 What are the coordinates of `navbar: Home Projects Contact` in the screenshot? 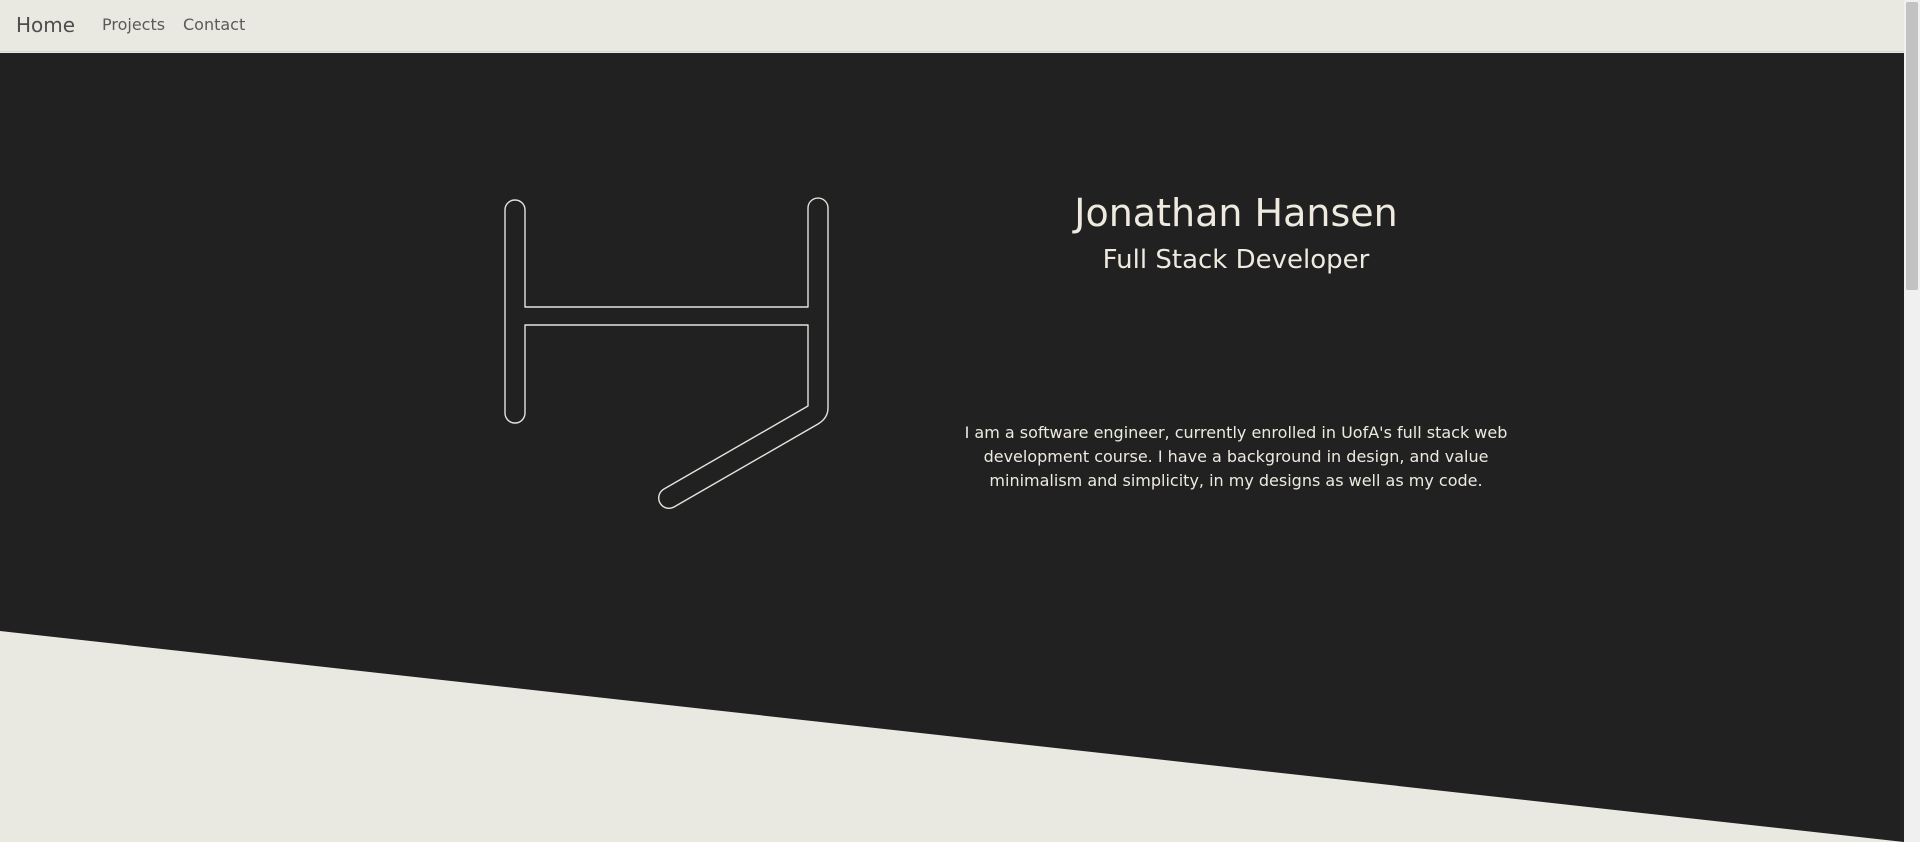 It's located at (952, 26).